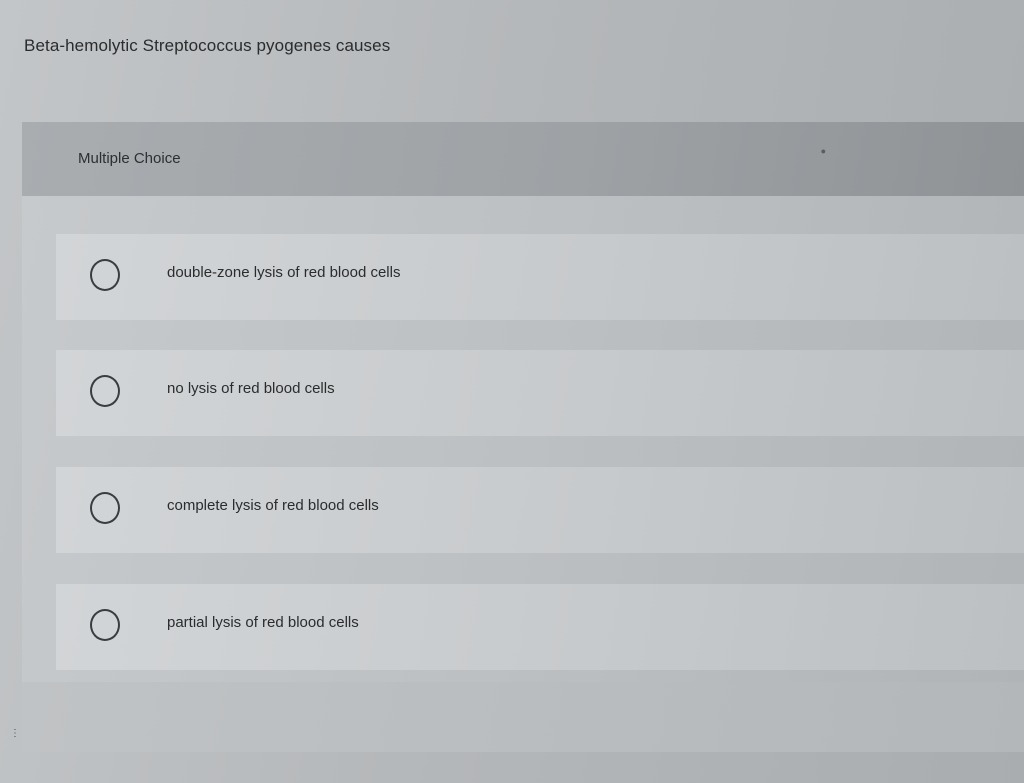  I want to click on answer-option-label: partial lysis of red blood cells, so click(263, 622).